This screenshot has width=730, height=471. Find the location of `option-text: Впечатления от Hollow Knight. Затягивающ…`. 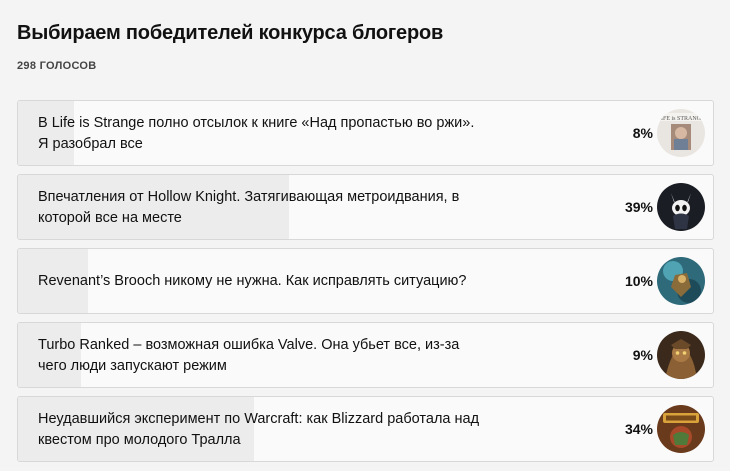

option-text: Впечатления от Hollow Knight. Затягивающ… is located at coordinates (249, 207).